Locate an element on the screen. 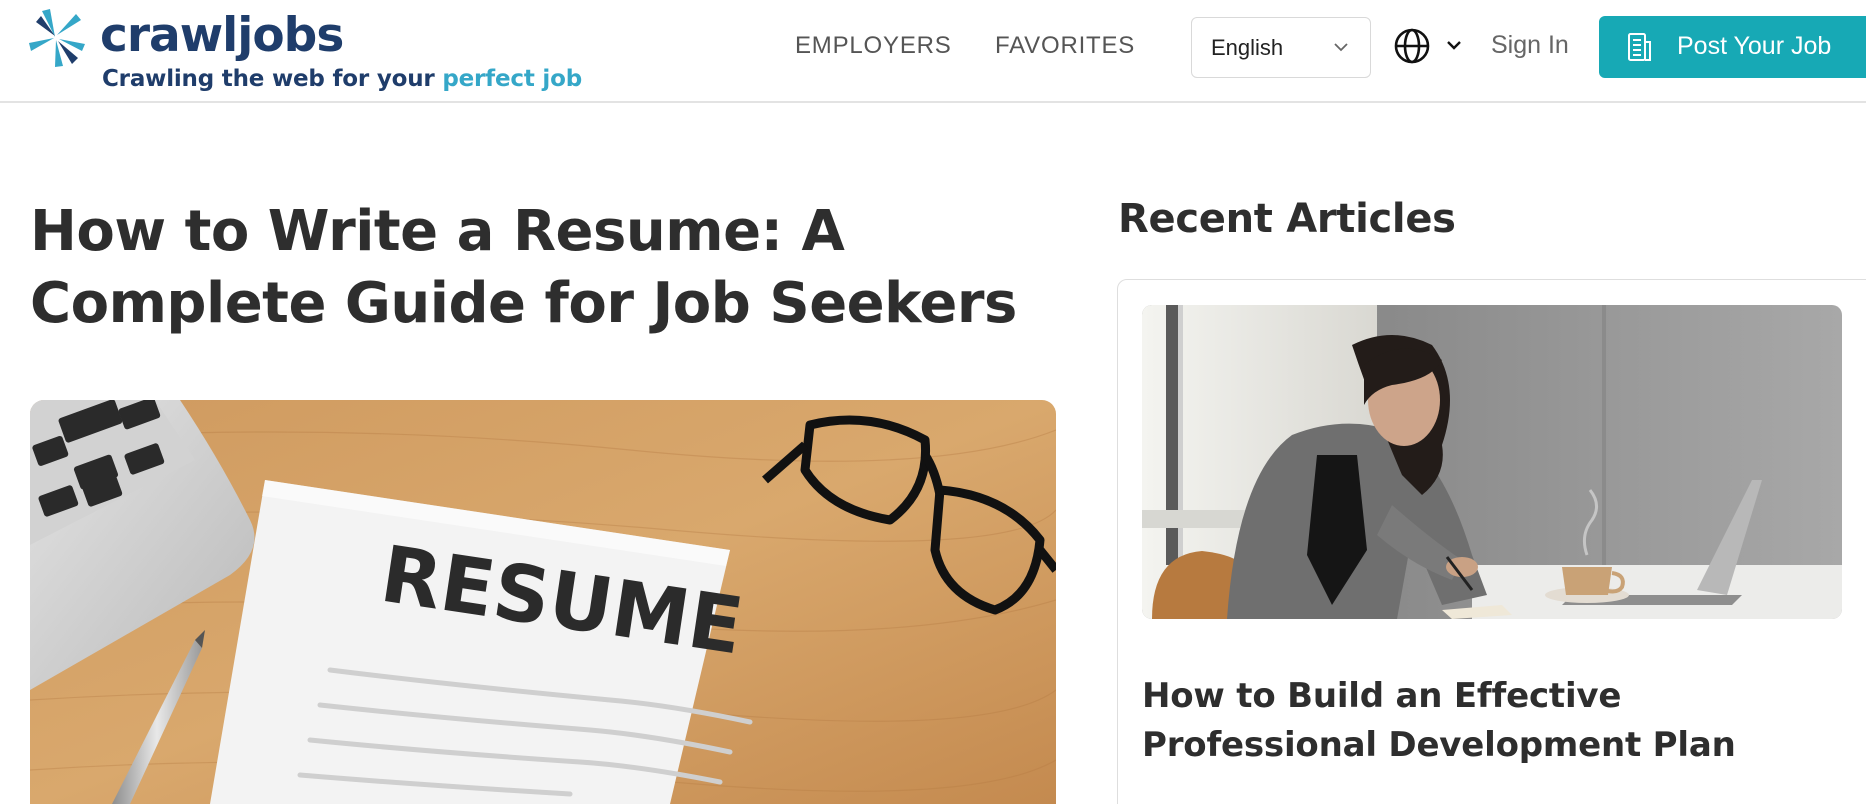  building-icon is located at coordinates (1639, 47).